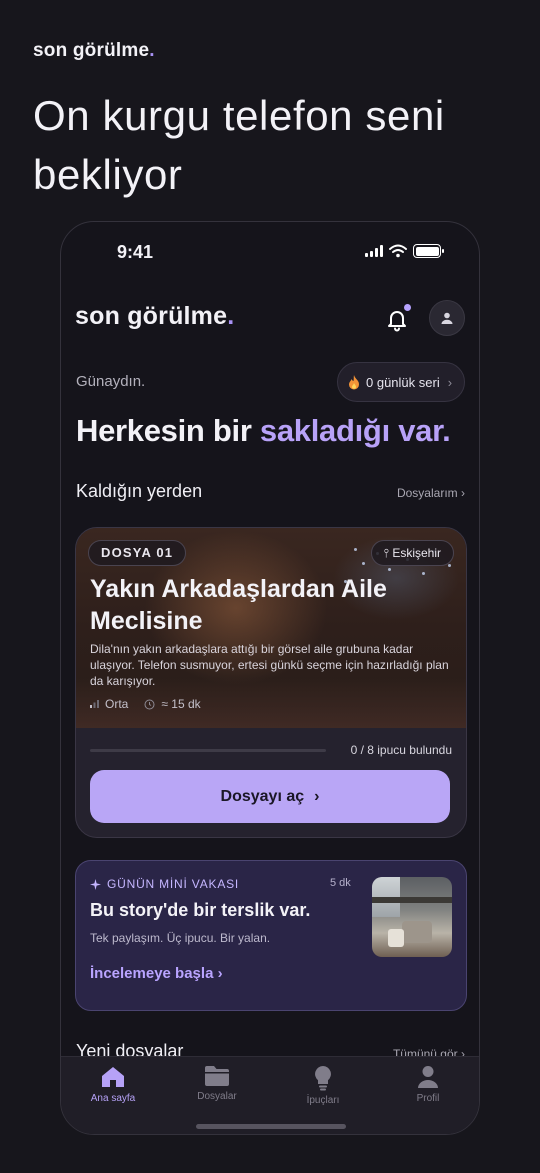 This screenshot has height=1173, width=540. Describe the element at coordinates (407, 307) in the screenshot. I see `notification-badge` at that location.